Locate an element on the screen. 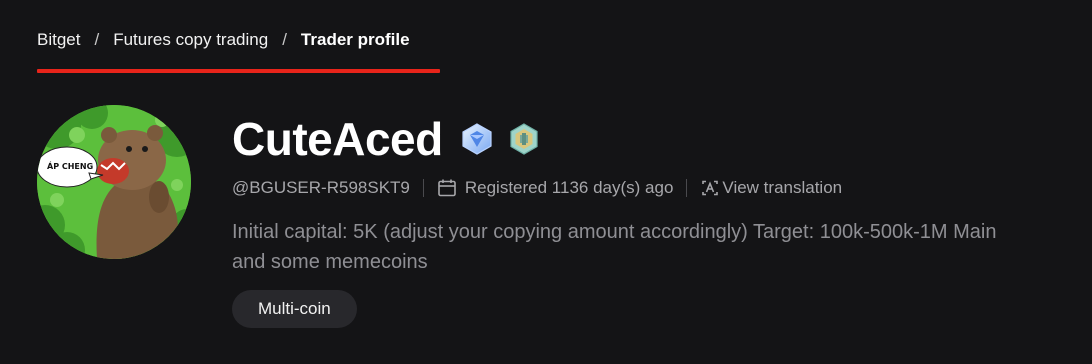 This screenshot has height=364, width=1092. translate-icon is located at coordinates (710, 188).